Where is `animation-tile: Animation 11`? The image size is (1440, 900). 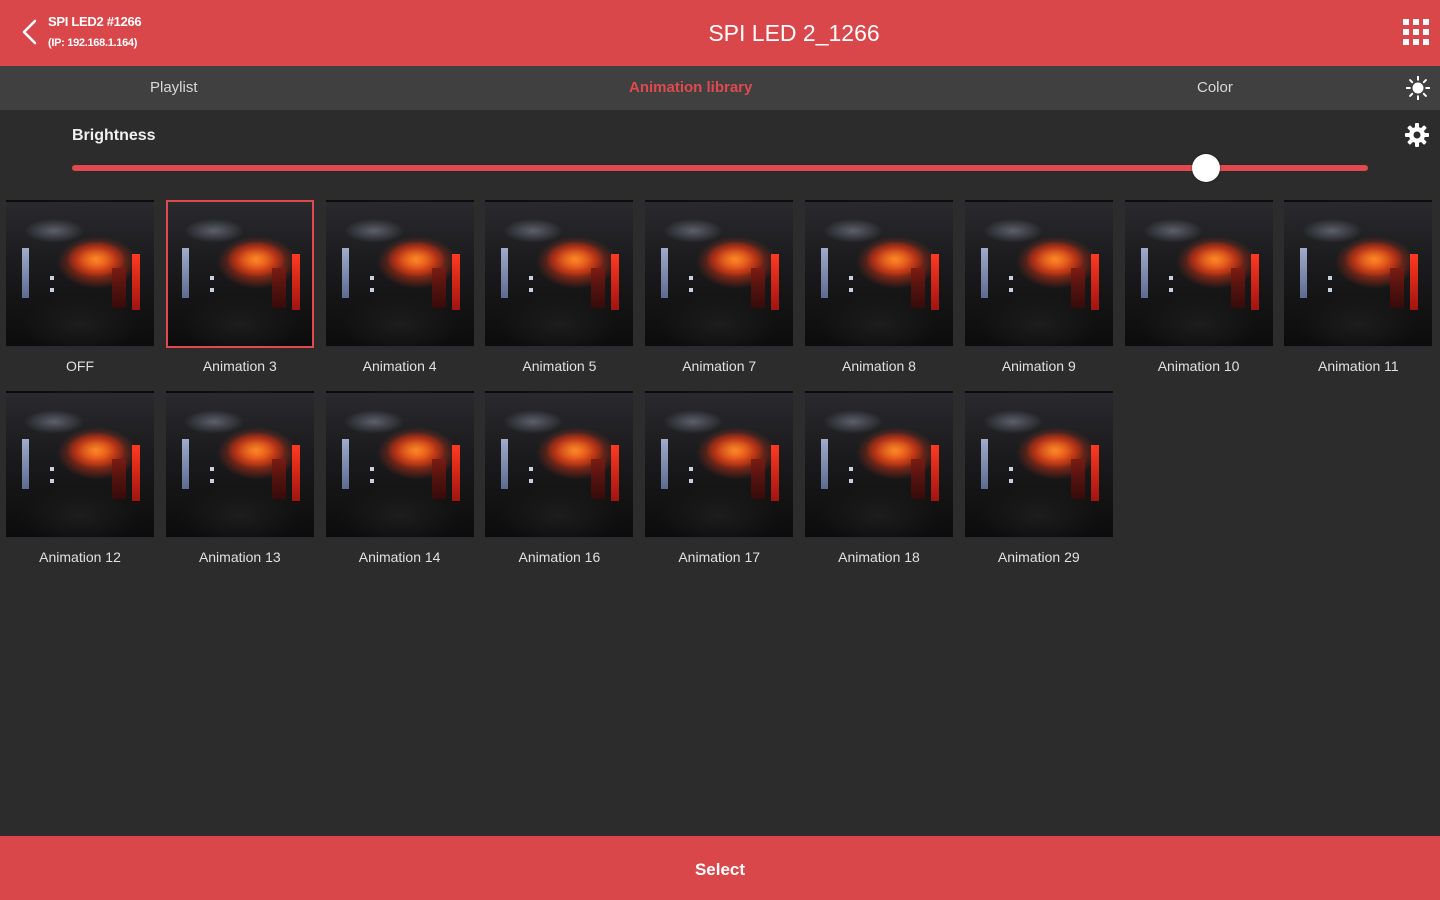
animation-tile: Animation 11 is located at coordinates (1358, 291).